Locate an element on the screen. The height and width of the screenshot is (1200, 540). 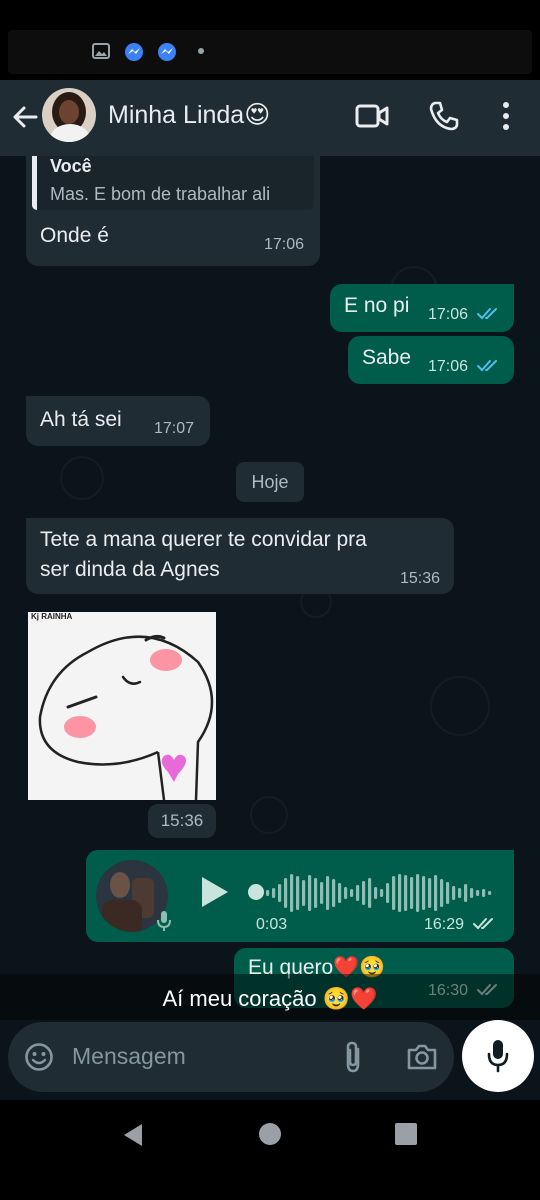
day-separator-label: Hoje is located at coordinates (270, 482).